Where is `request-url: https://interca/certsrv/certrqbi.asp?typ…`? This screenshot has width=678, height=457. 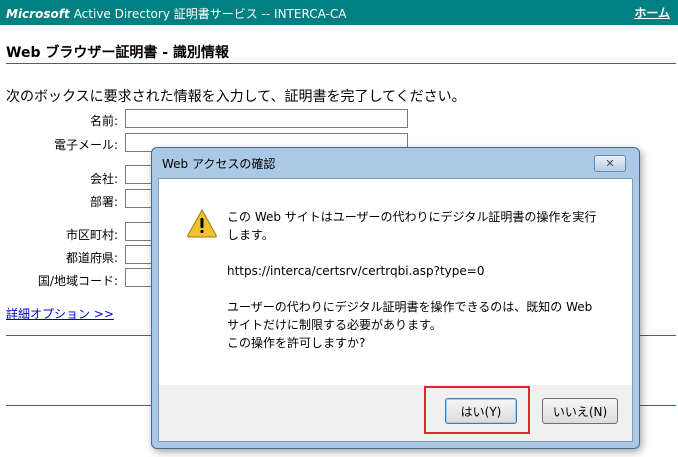 request-url: https://interca/certsrv/certrqbi.asp?typ… is located at coordinates (356, 271).